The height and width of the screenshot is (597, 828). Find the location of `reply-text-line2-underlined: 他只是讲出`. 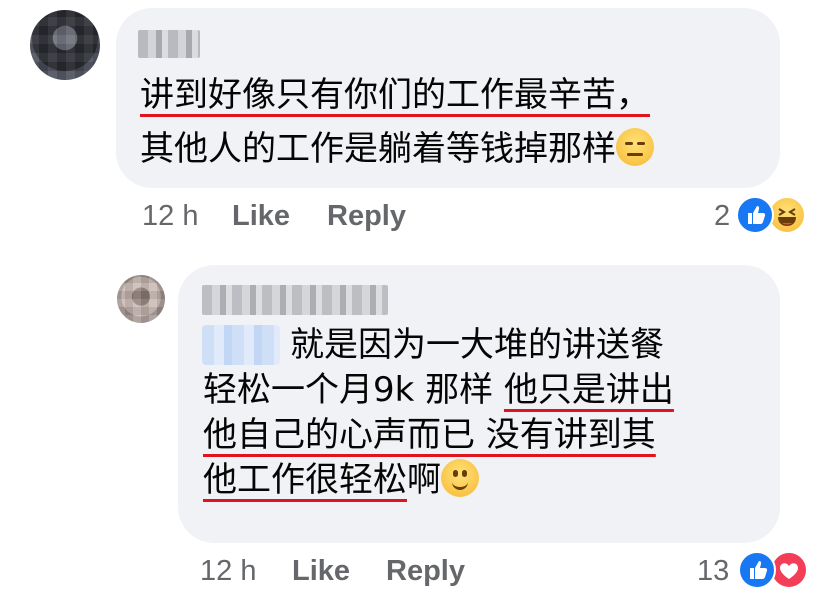

reply-text-line2-underlined: 他只是讲出 is located at coordinates (588, 390).